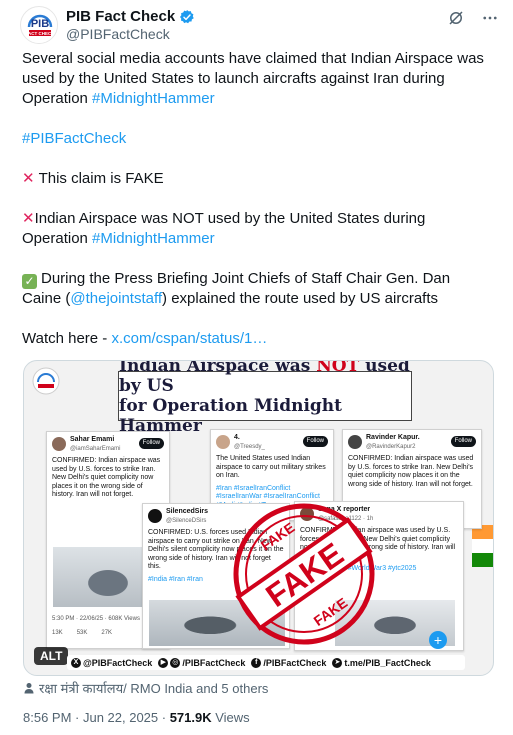  I want to click on name-row: PIB Fact Check, so click(130, 16).